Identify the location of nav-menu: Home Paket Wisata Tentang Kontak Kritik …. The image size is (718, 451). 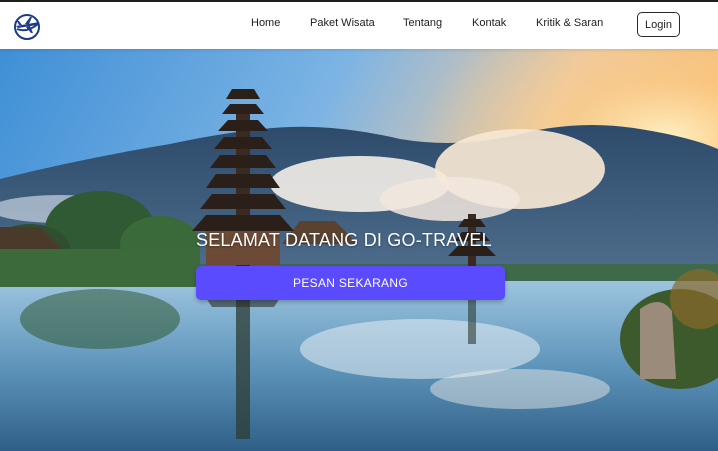
(359, 25).